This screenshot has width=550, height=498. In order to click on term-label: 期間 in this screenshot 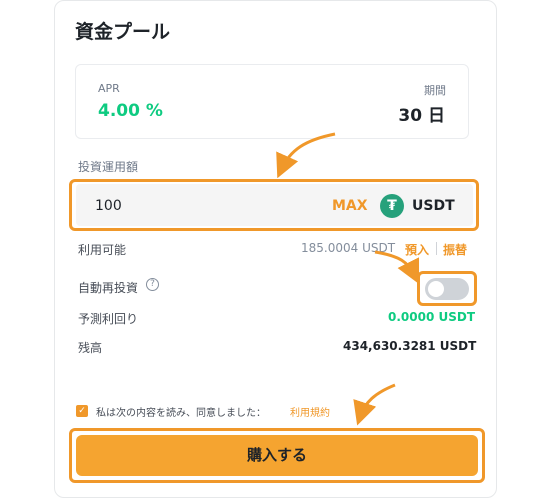, I will do `click(435, 90)`.